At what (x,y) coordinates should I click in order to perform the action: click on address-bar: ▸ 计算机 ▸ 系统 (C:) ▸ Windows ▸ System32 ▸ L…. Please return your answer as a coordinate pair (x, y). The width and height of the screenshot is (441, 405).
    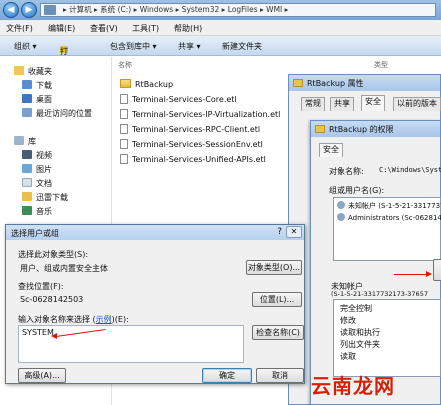
    Looking at the image, I should click on (238, 10).